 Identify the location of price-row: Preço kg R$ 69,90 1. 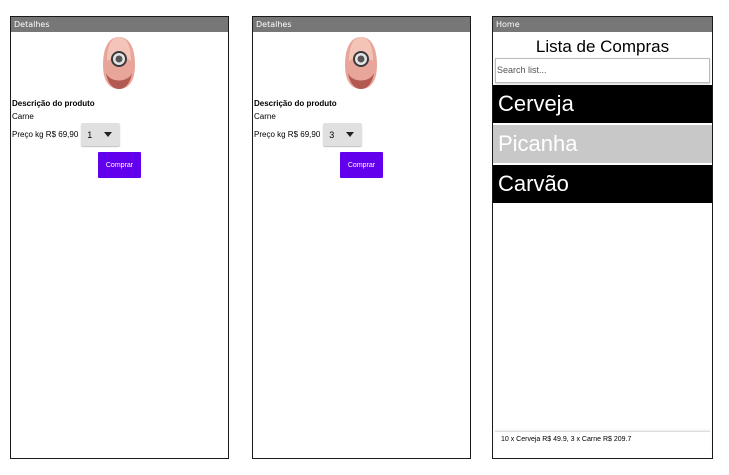
(66, 134).